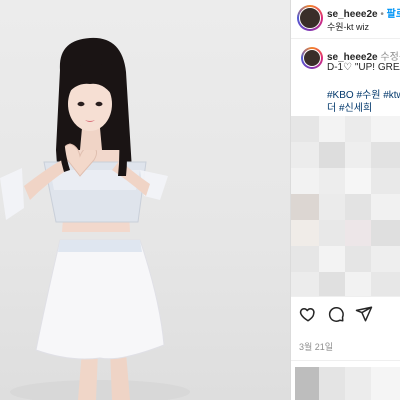 Image resolution: width=400 pixels, height=400 pixels. I want to click on avatar, so click(310, 18).